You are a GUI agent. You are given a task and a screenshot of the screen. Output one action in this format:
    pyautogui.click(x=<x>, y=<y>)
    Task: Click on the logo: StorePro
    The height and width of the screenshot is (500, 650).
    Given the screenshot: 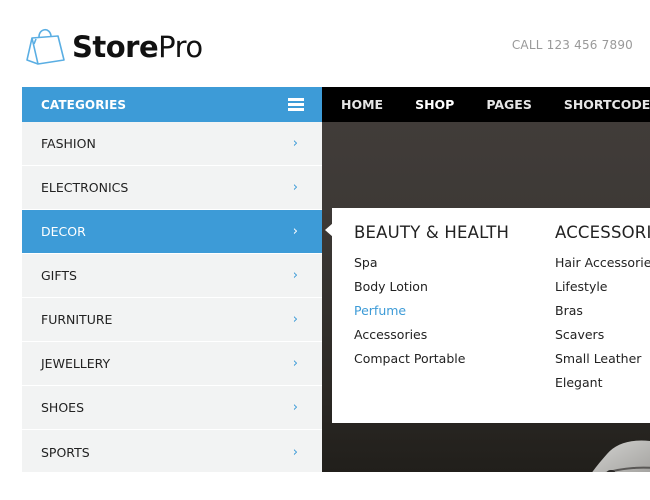 What is the action you would take?
    pyautogui.click(x=113, y=47)
    